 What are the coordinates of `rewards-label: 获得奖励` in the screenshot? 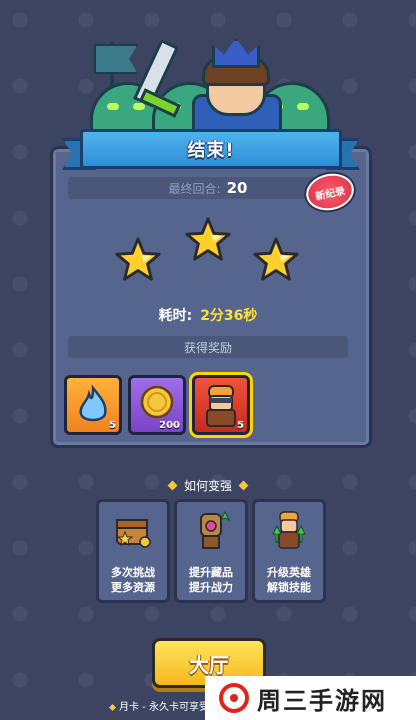 It's located at (207, 347).